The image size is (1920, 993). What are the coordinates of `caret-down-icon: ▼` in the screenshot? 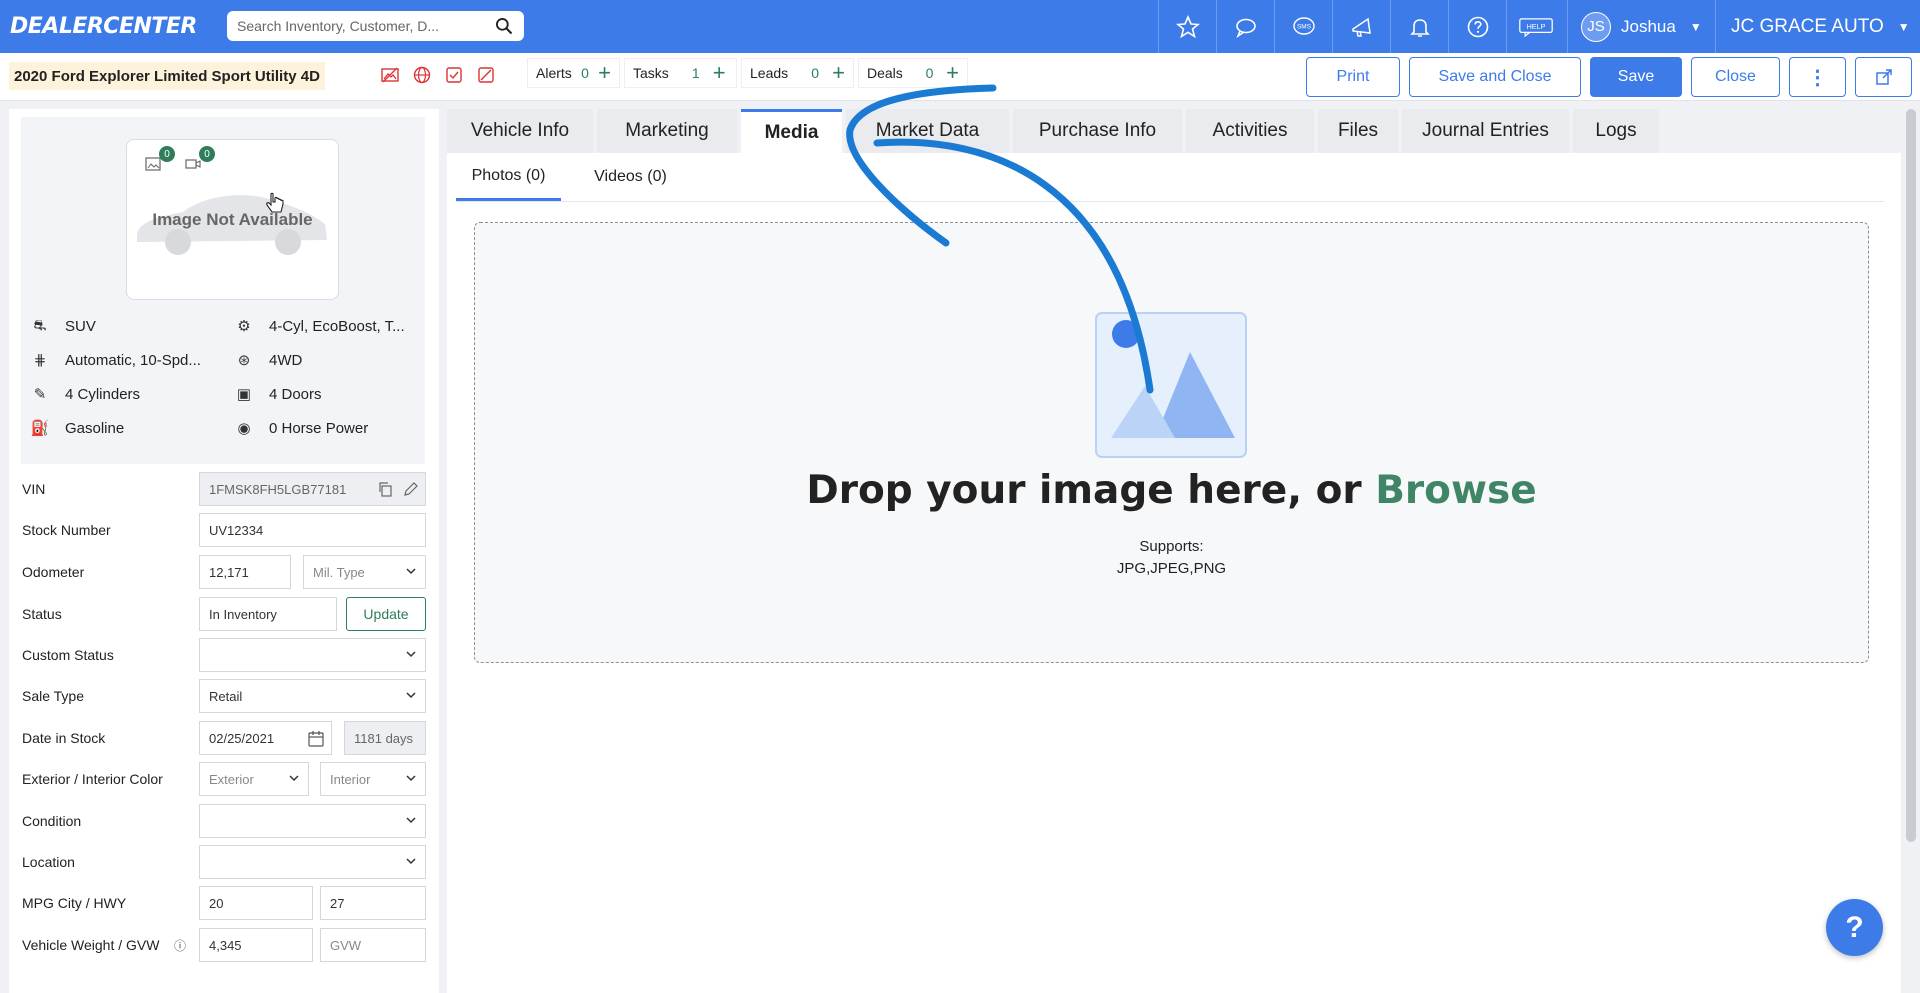 It's located at (1695, 26).